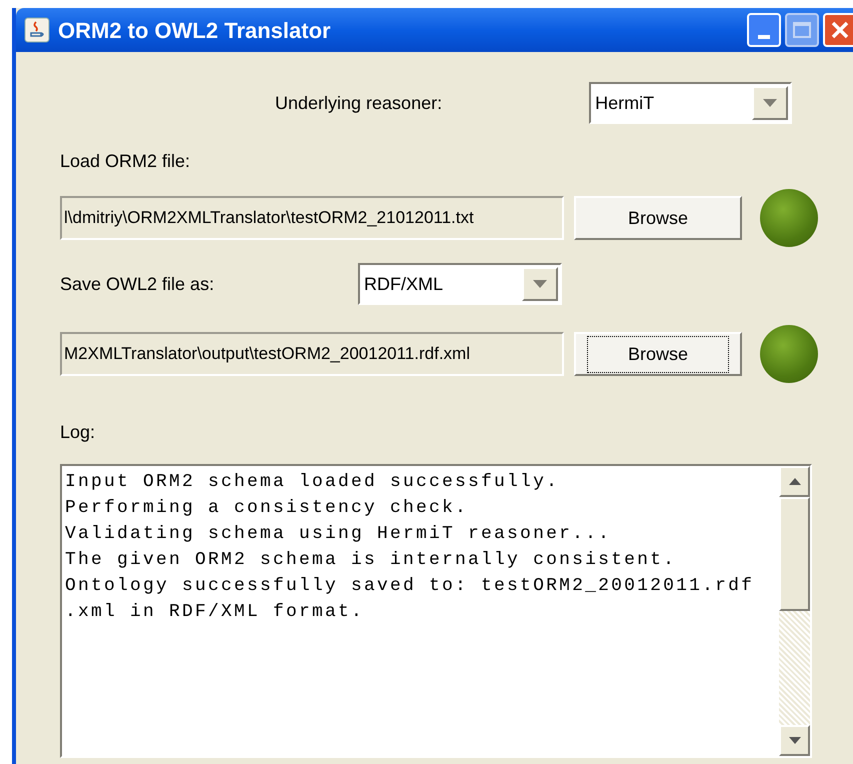 Image resolution: width=853 pixels, height=764 pixels. Describe the element at coordinates (267, 508) in the screenshot. I see `log-line: Performing a consistency check.` at that location.